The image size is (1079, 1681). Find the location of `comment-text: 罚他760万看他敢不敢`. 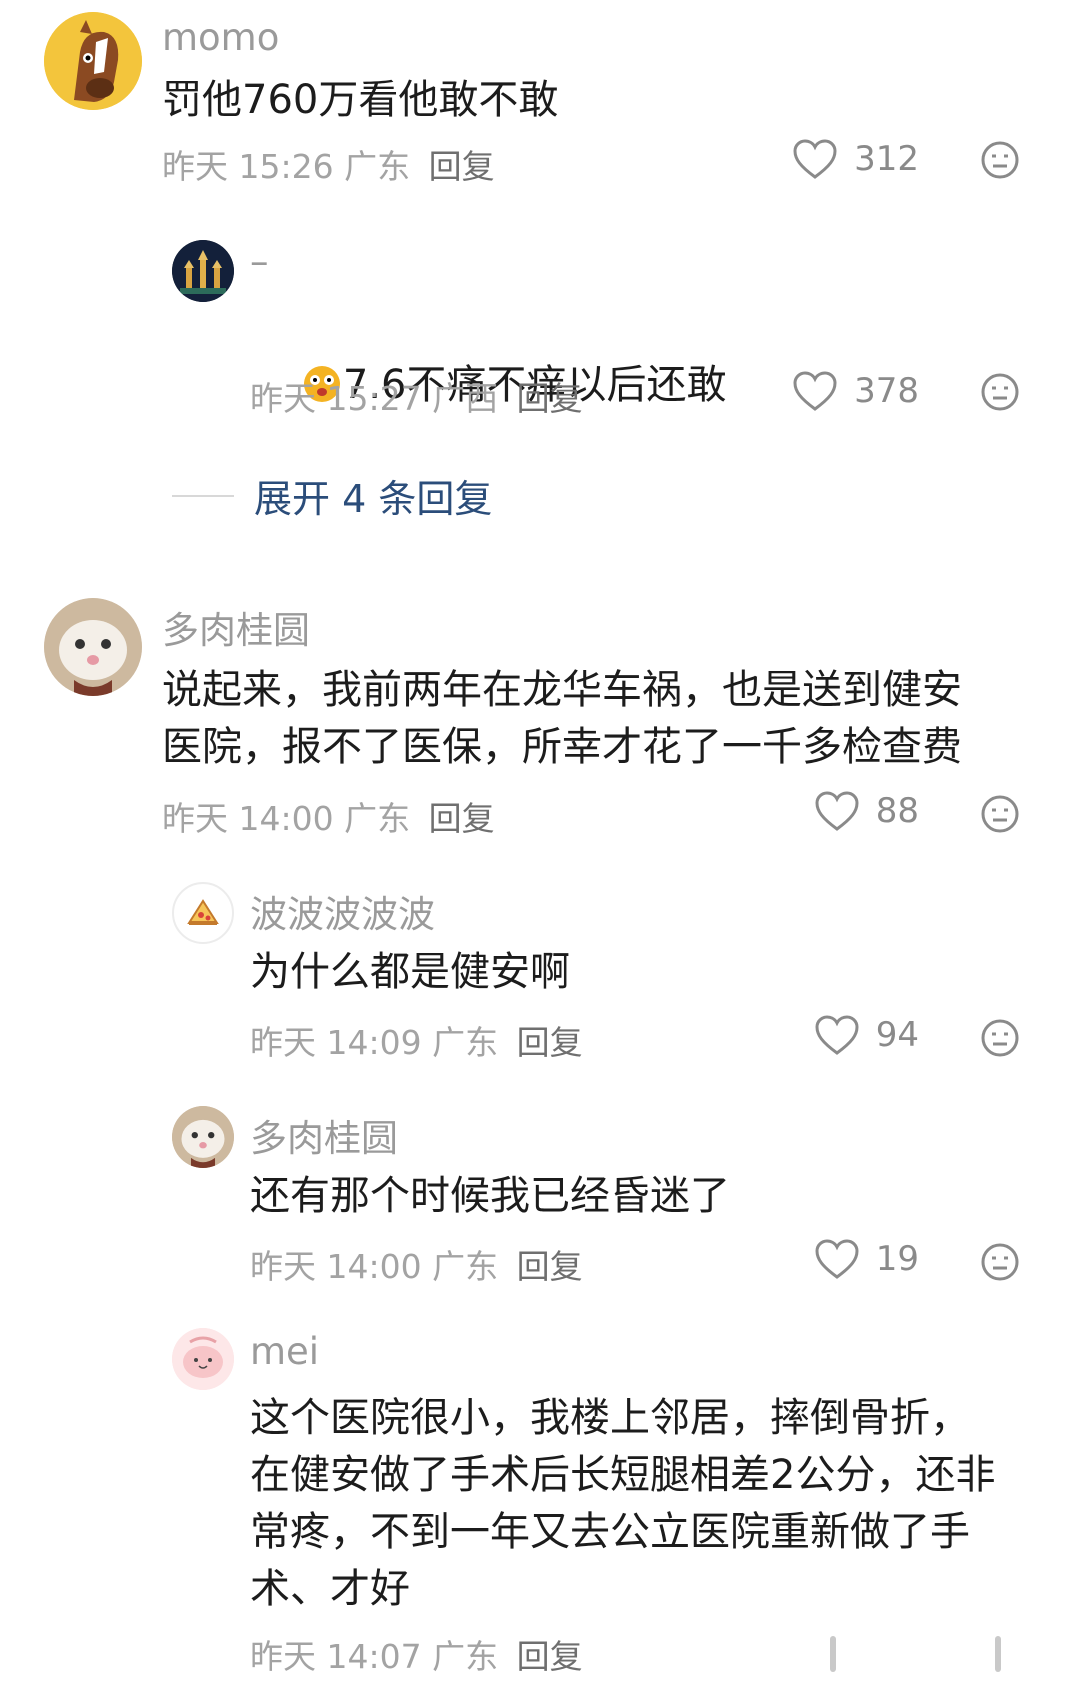

comment-text: 罚他760万看他敢不敢 is located at coordinates (360, 100).